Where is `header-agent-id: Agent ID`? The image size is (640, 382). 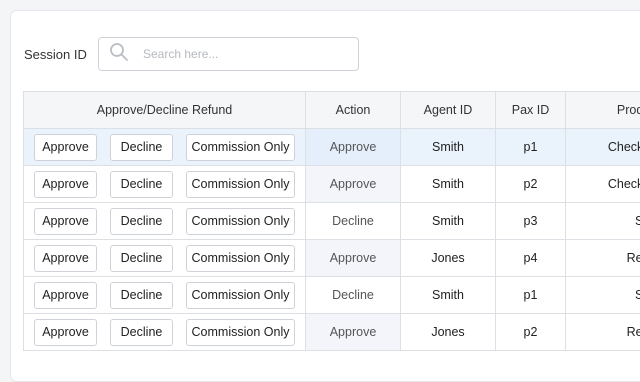
header-agent-id: Agent ID is located at coordinates (448, 110).